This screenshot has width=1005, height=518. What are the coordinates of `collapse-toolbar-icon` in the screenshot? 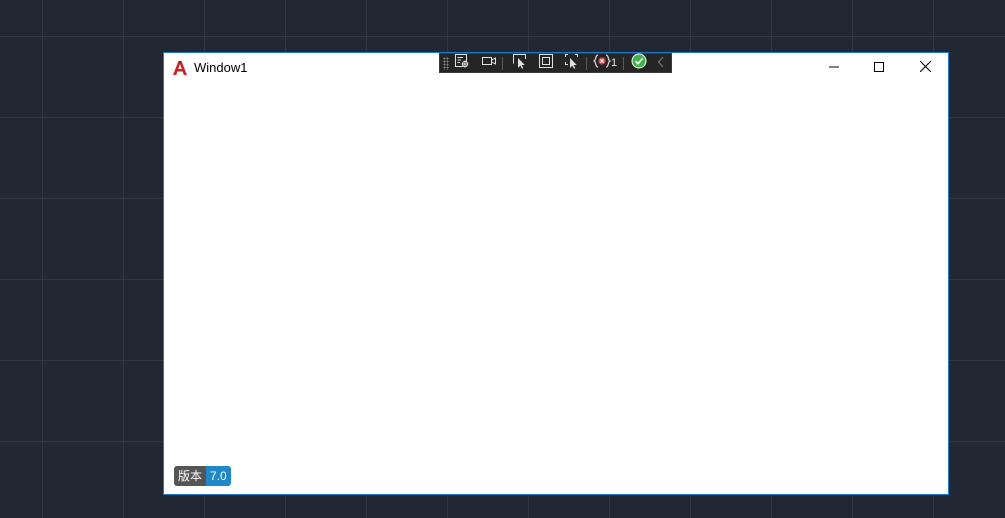 It's located at (661, 64).